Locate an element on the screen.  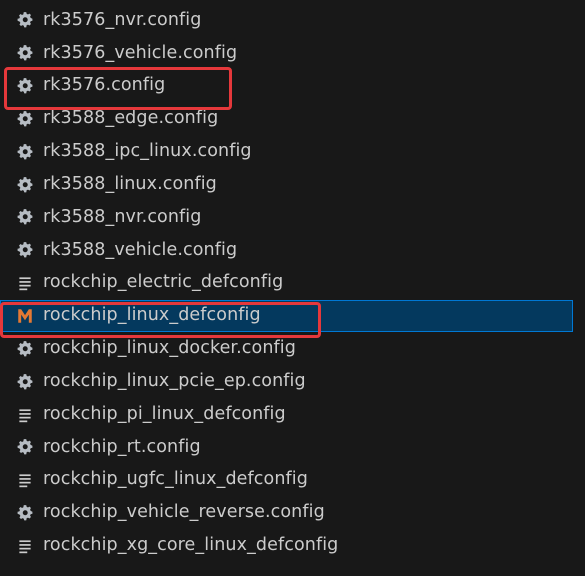
file-row: rockchip_linux_docker.config is located at coordinates (292, 348).